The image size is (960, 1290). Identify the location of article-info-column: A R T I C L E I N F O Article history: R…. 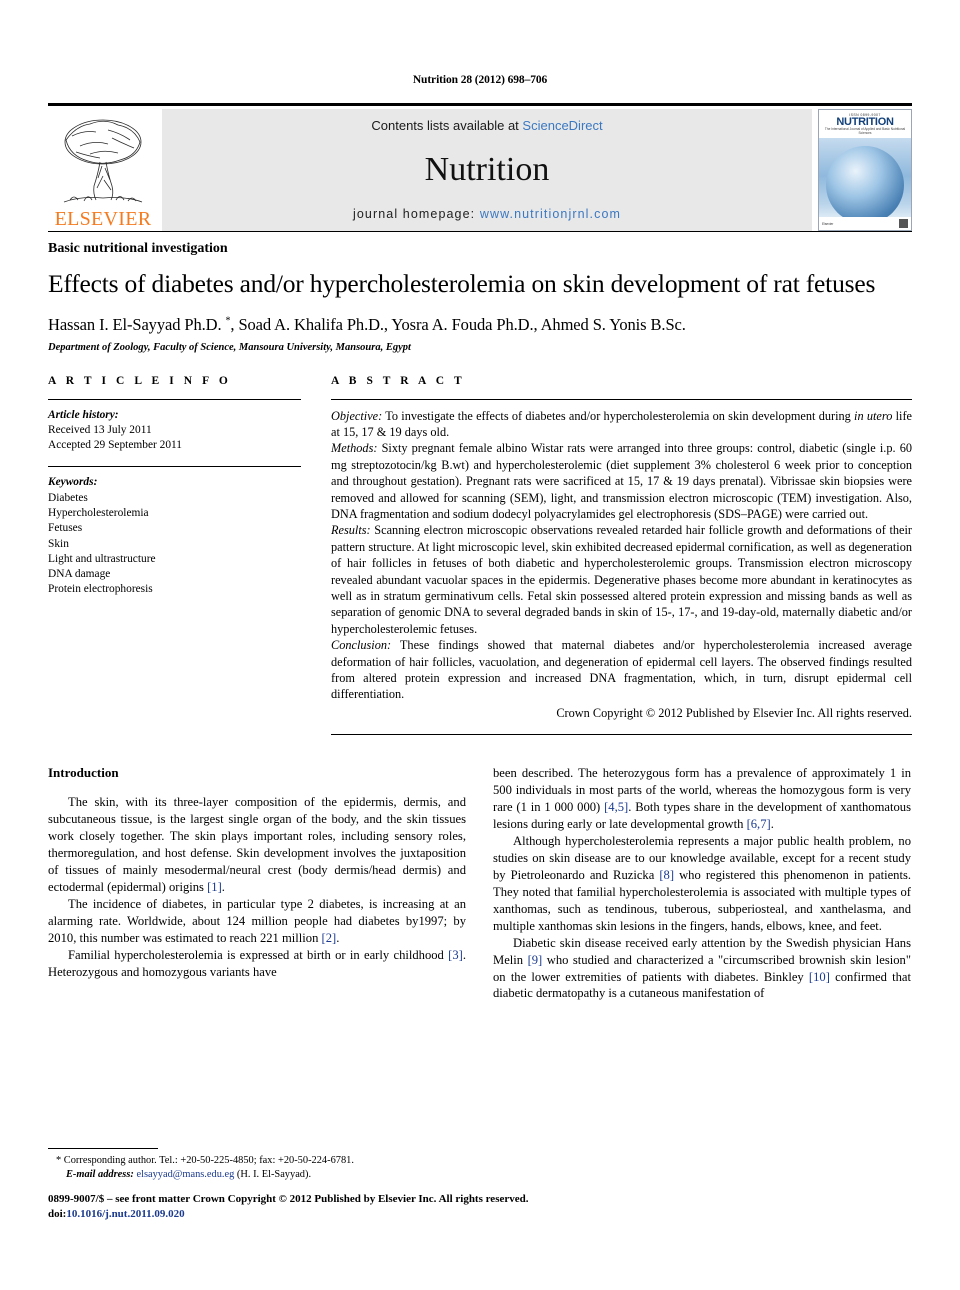
(174, 555).